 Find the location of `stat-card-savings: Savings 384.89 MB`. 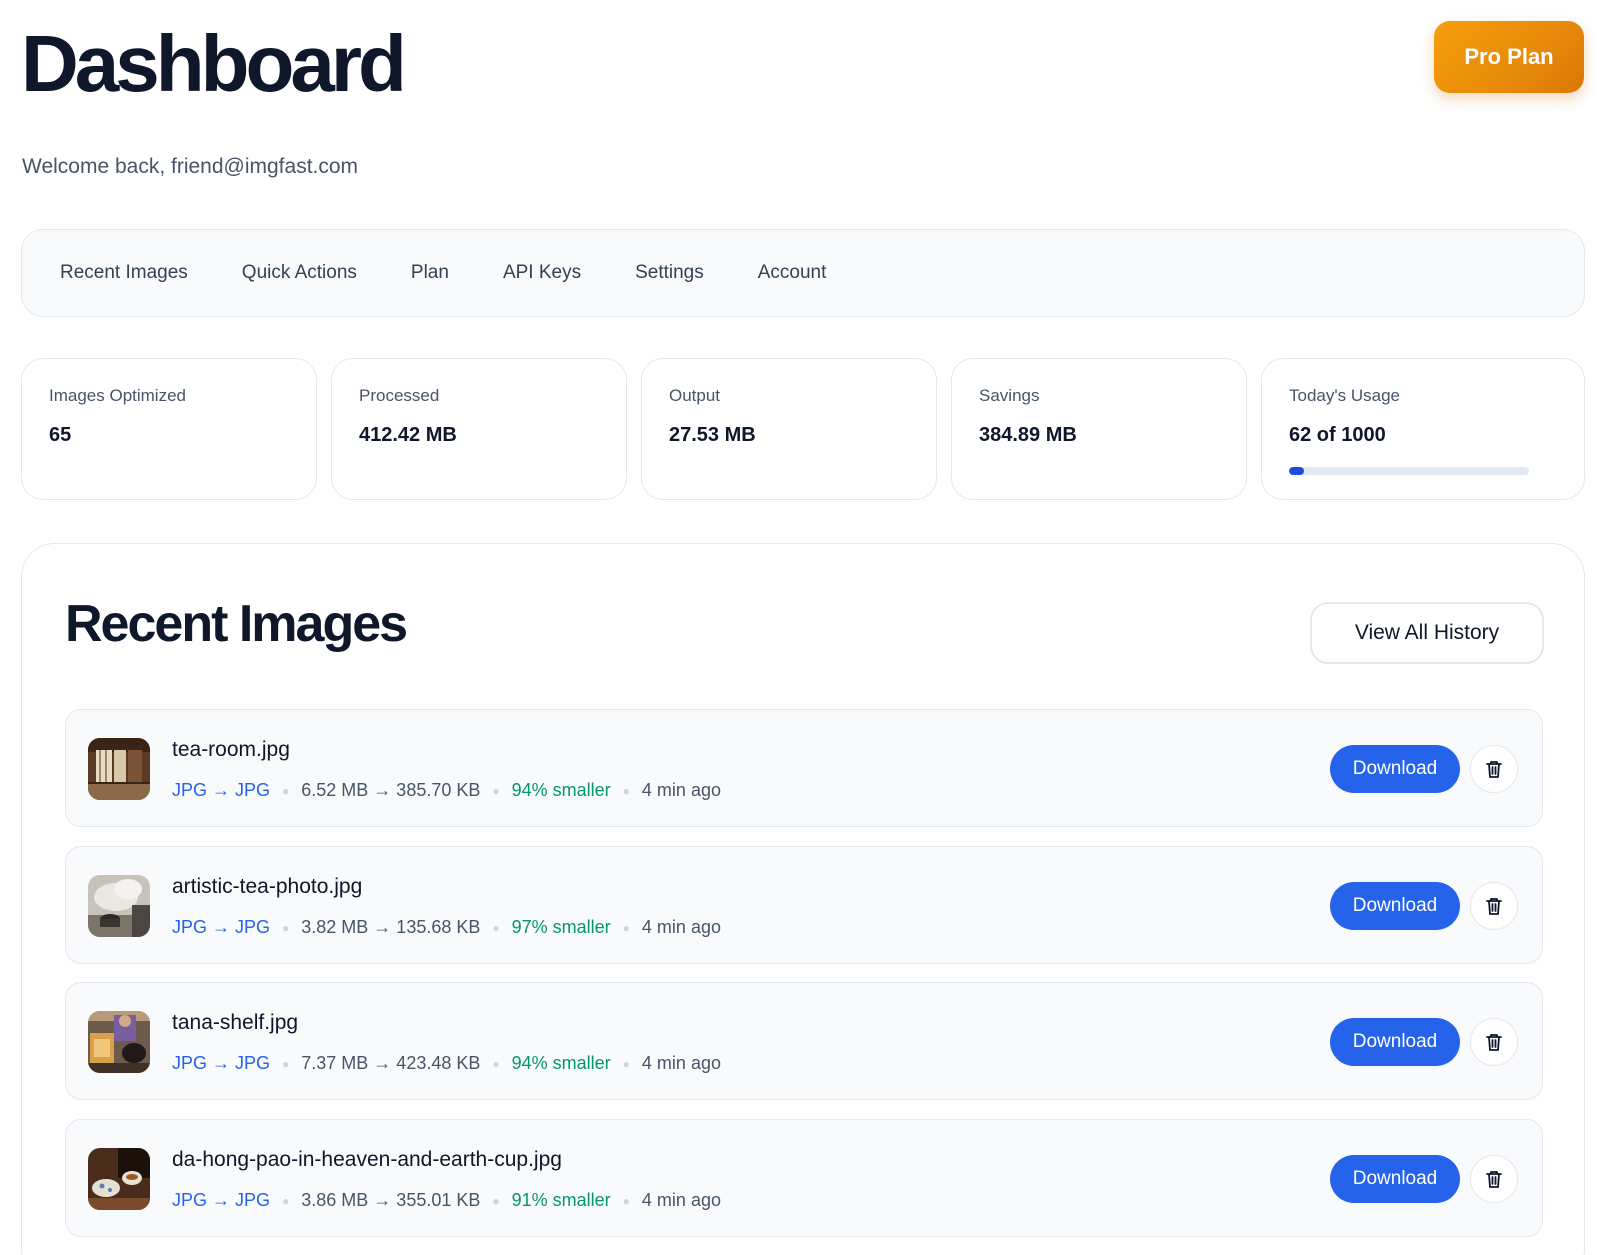

stat-card-savings: Savings 384.89 MB is located at coordinates (1099, 429).